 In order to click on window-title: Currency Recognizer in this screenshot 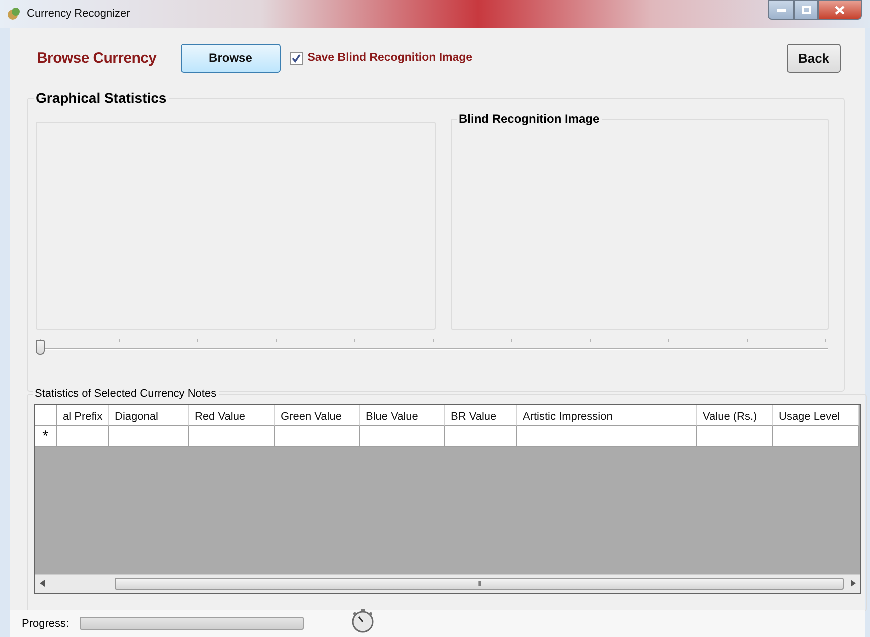, I will do `click(78, 14)`.